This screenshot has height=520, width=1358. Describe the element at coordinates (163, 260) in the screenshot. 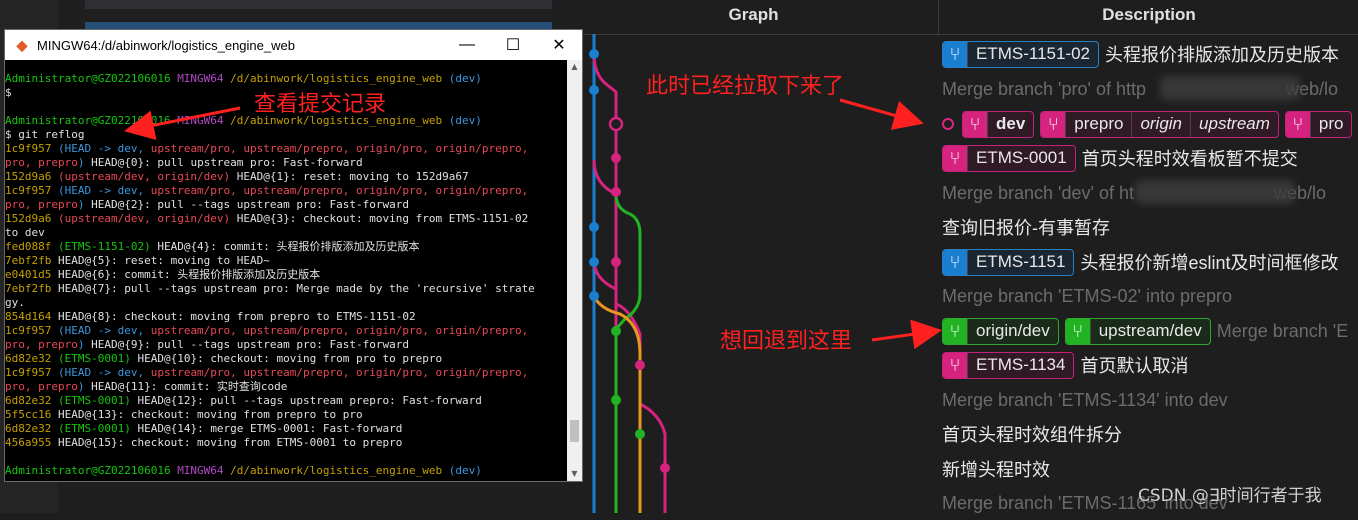

I see `terminal-text: HEAD@{5}: reset: moving to HEAD~` at that location.